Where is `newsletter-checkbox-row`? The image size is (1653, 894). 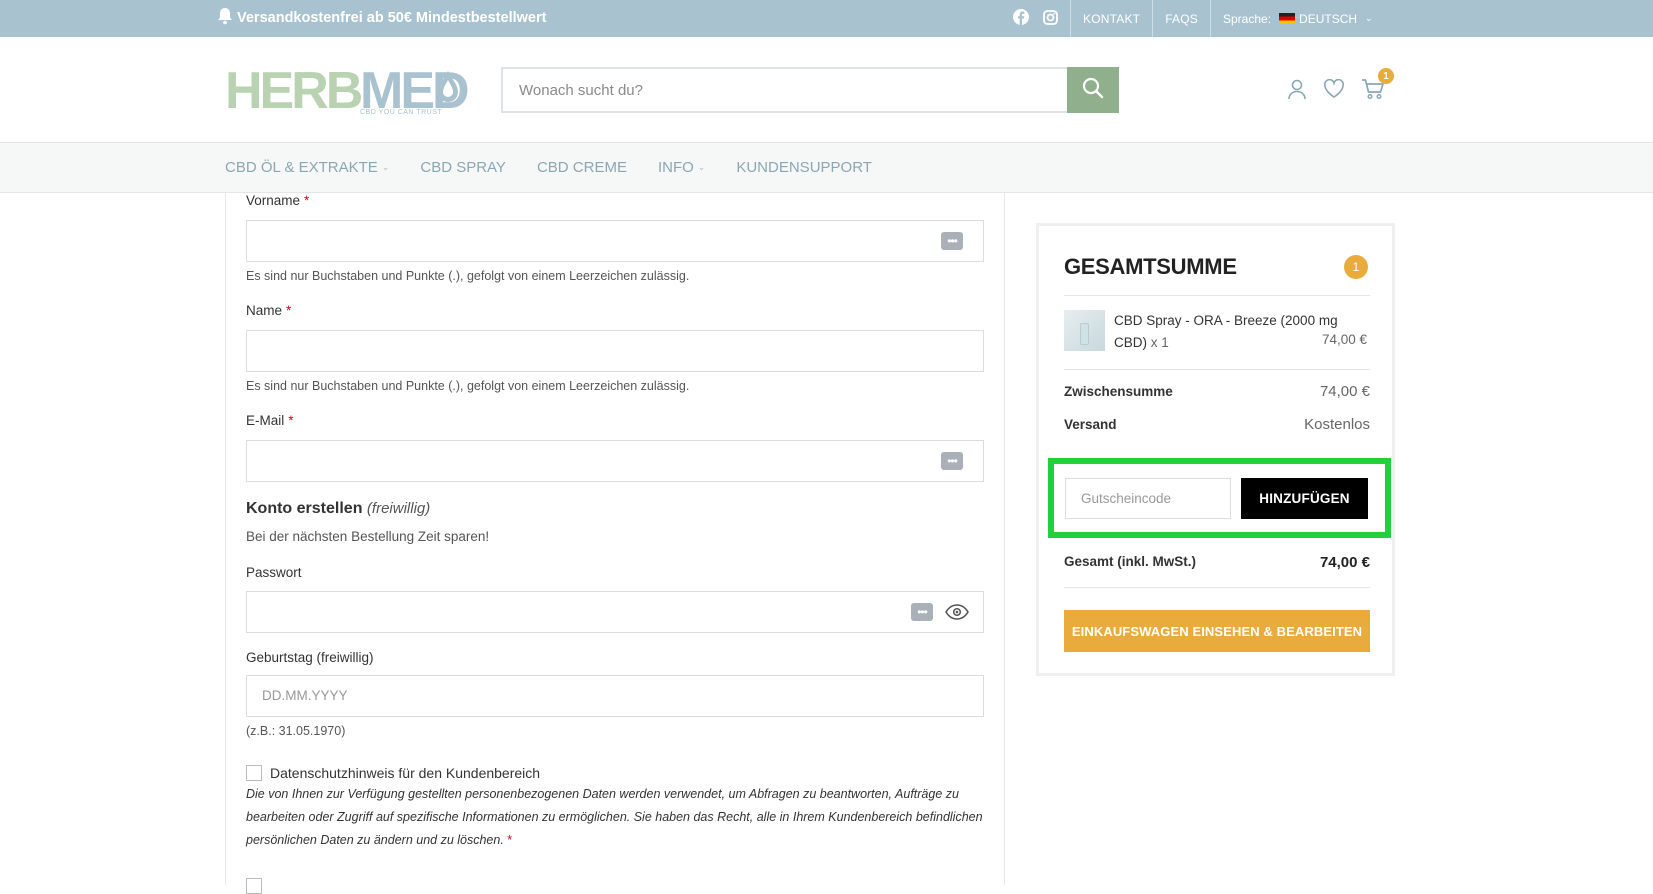
newsletter-checkbox-row is located at coordinates (254, 886).